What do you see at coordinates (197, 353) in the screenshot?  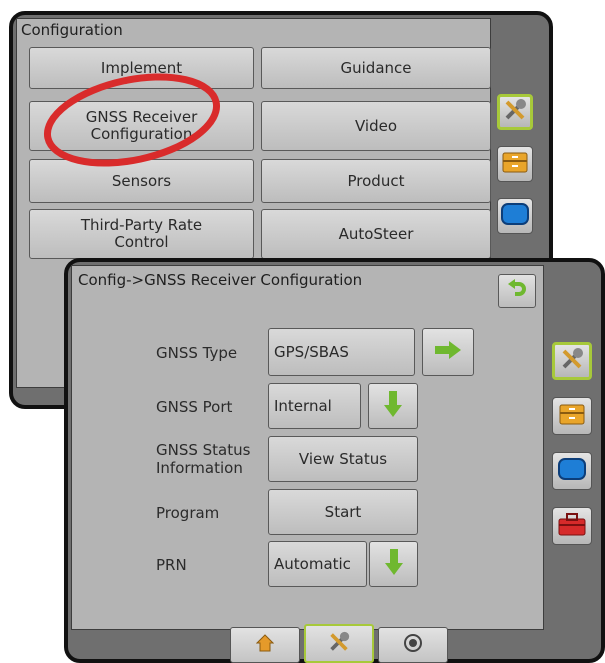 I see `gnss-type-label: GNSS Type` at bounding box center [197, 353].